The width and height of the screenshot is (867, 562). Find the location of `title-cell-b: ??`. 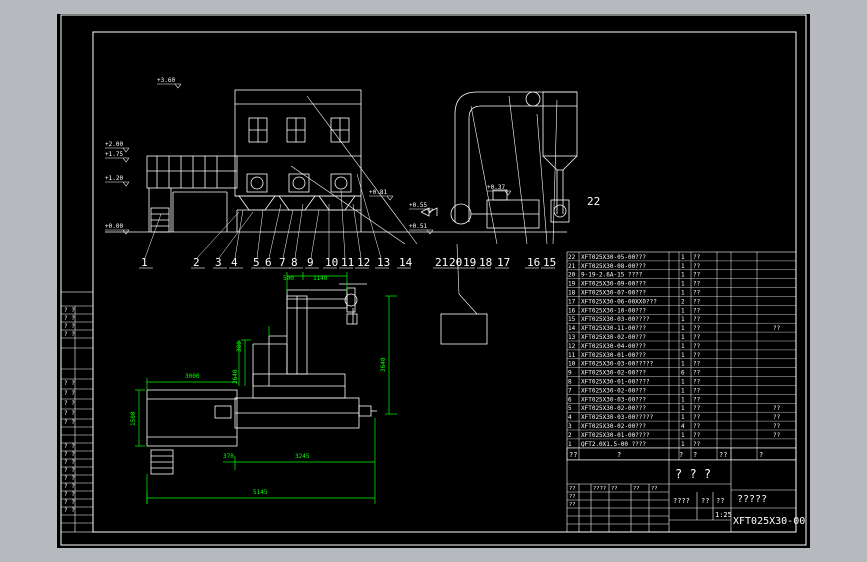

title-cell-b: ?? is located at coordinates (705, 501).